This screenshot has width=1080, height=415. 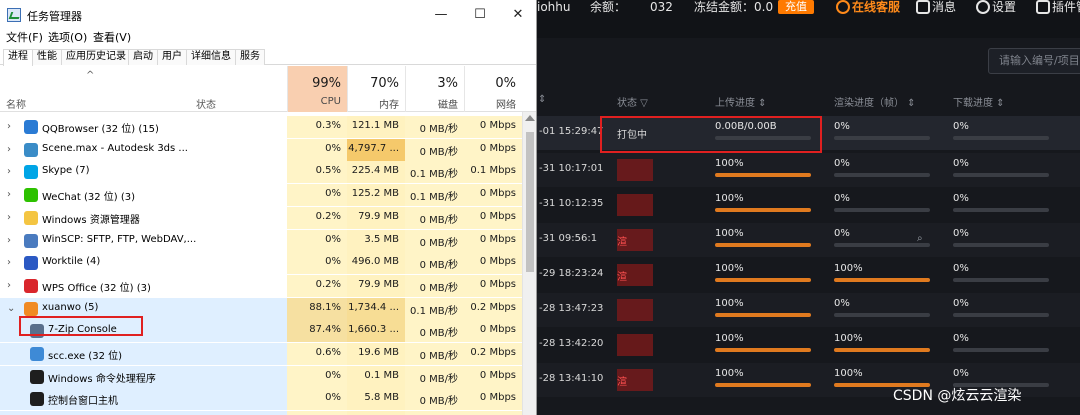 What do you see at coordinates (493, 89) in the screenshot?
I see `column-network: 0% 网络` at bounding box center [493, 89].